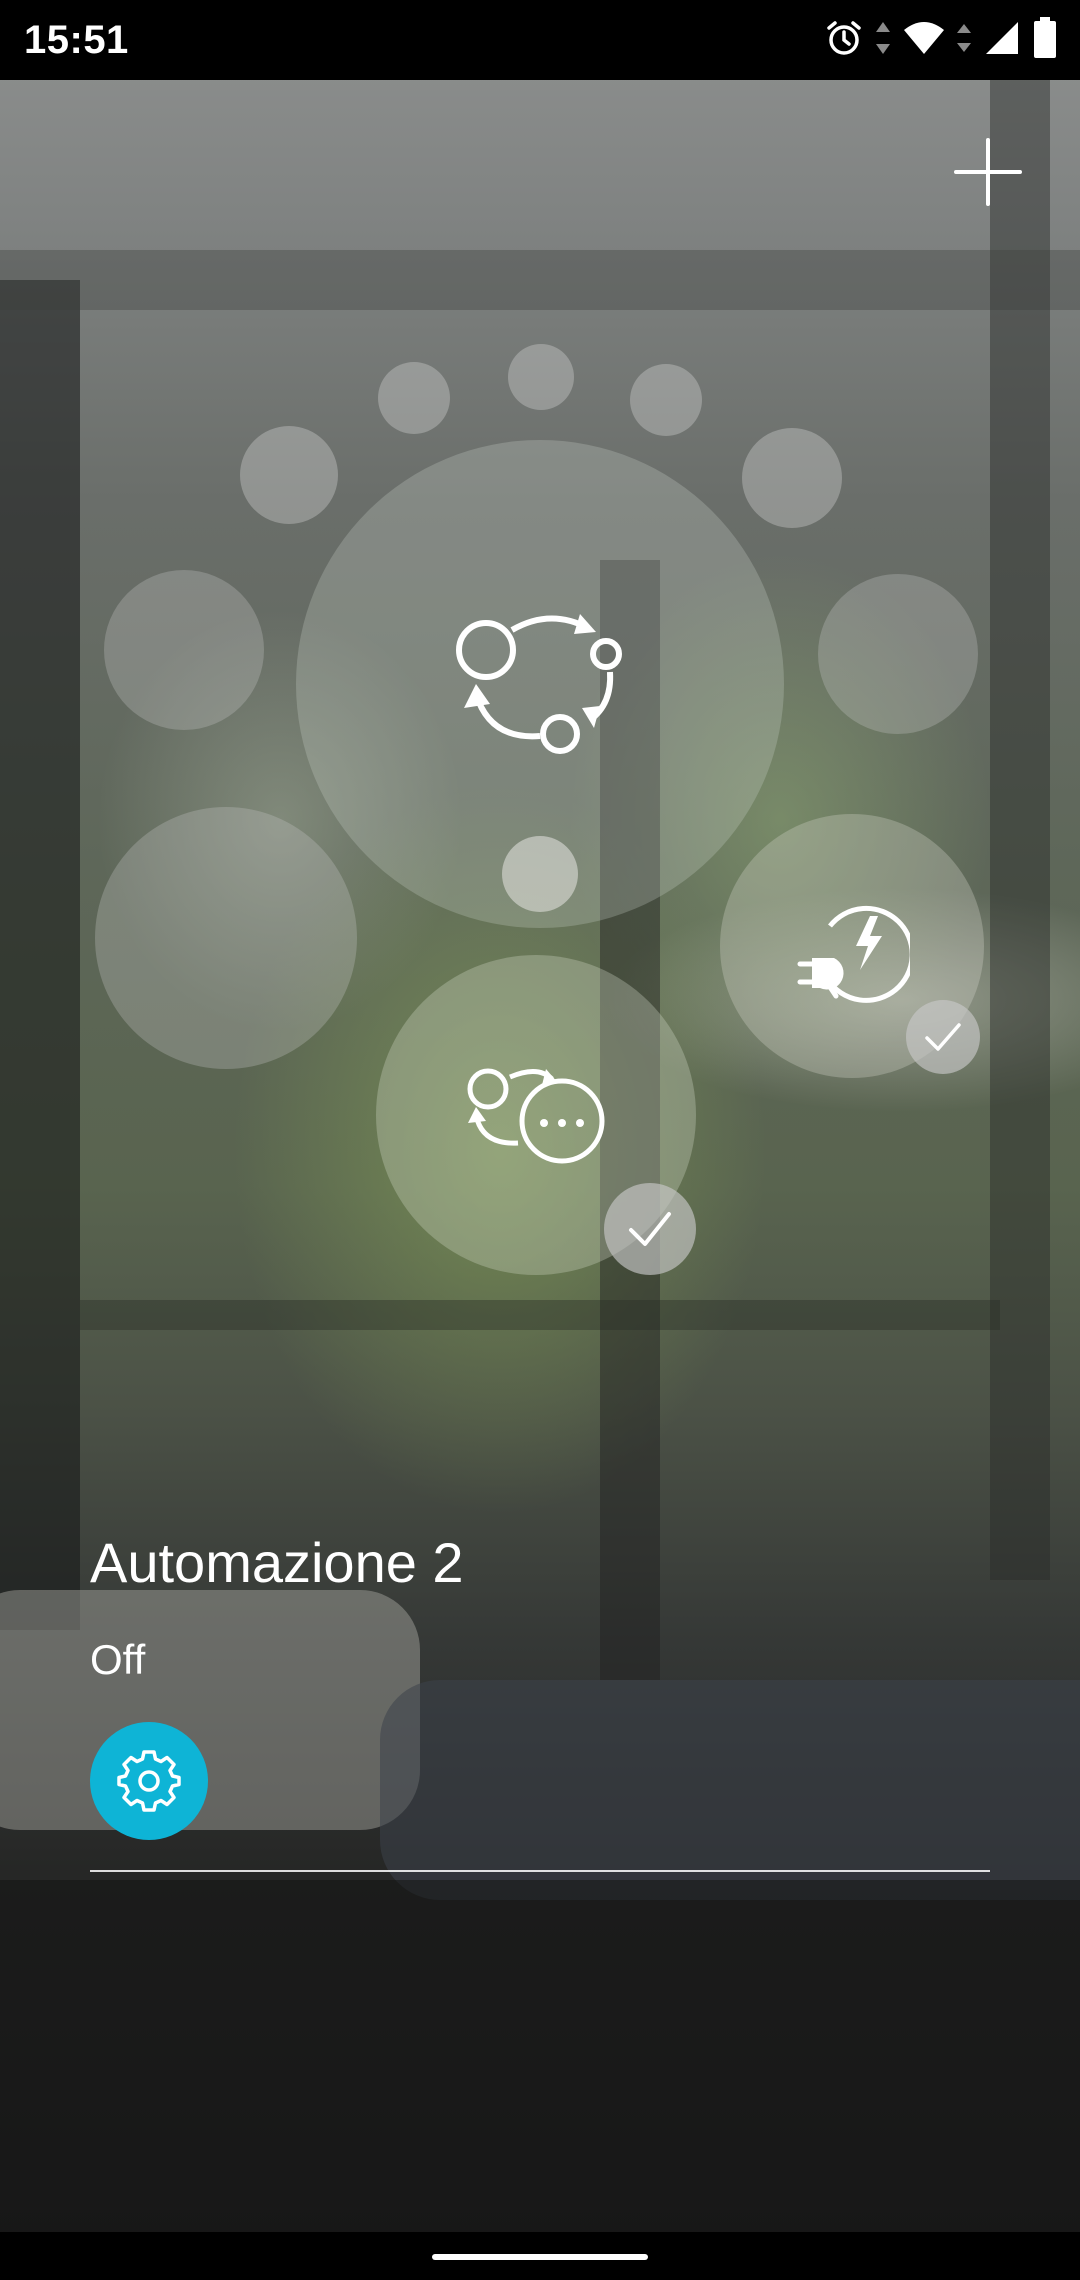 Image resolution: width=1080 pixels, height=2280 pixels. What do you see at coordinates (730, 1790) in the screenshot?
I see `sofa` at bounding box center [730, 1790].